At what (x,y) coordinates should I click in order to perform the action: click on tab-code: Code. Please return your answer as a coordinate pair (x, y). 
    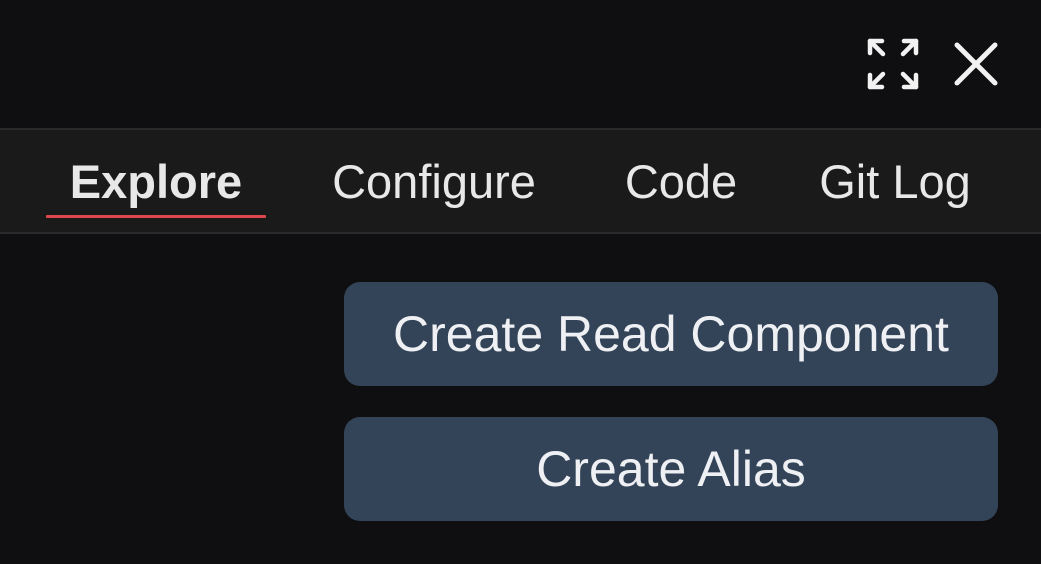
    Looking at the image, I should click on (681, 190).